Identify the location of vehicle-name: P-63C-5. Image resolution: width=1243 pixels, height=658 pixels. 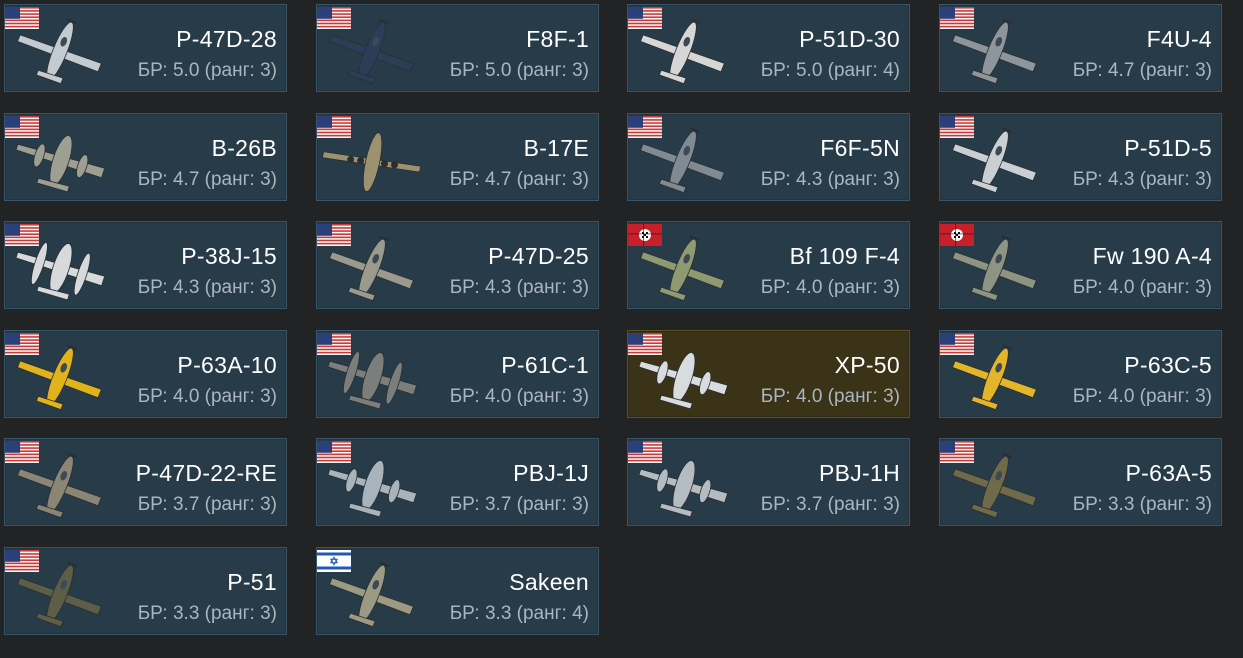
(1168, 365).